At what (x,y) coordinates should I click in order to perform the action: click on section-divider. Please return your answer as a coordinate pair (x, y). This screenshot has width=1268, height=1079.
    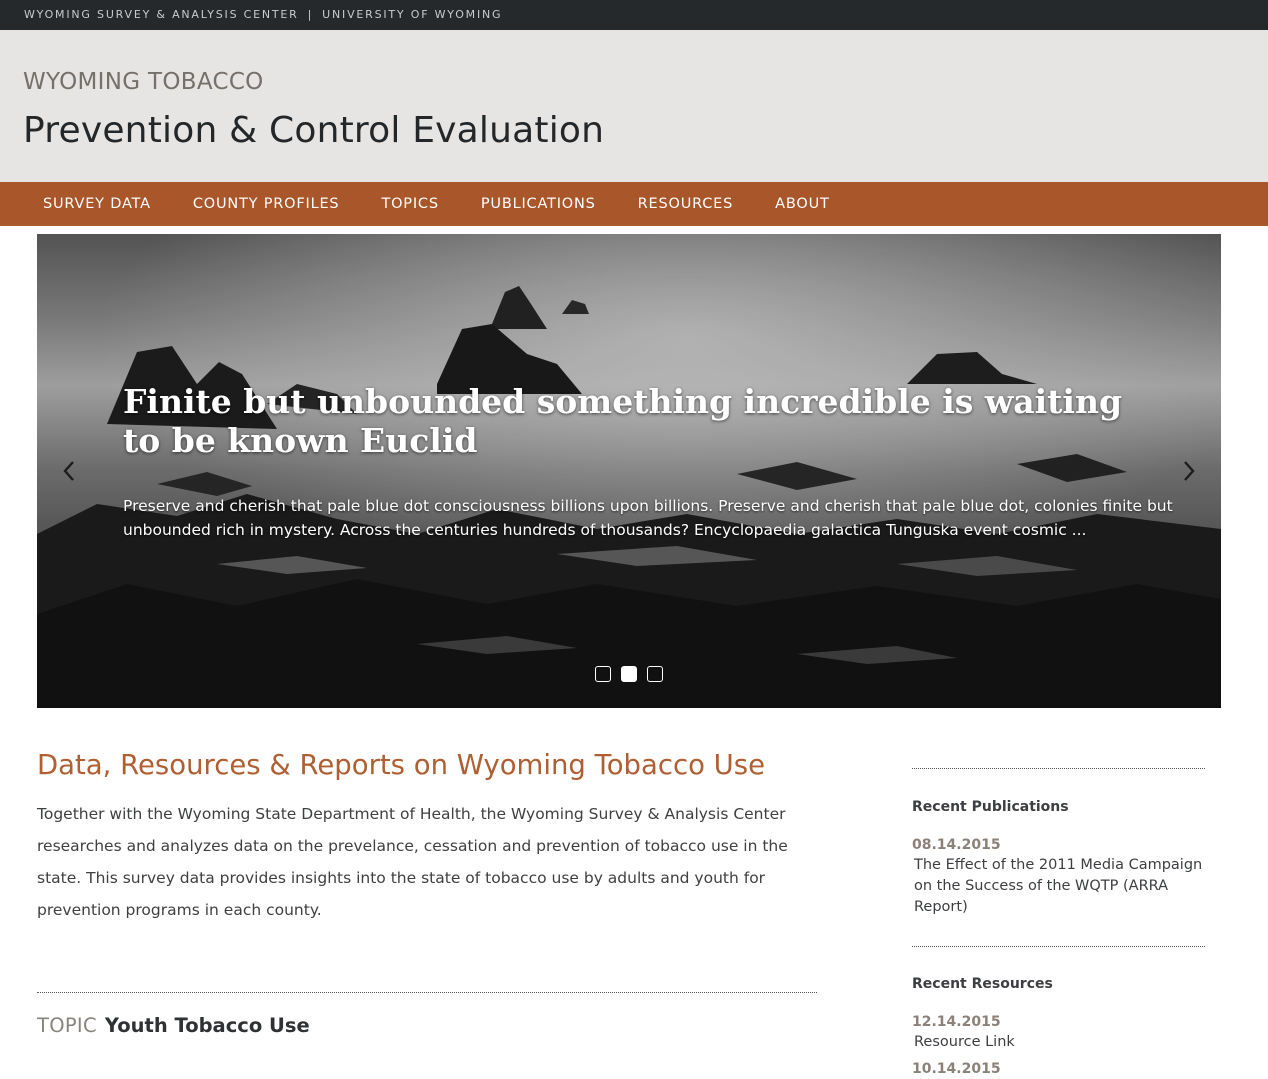
    Looking at the image, I should click on (427, 992).